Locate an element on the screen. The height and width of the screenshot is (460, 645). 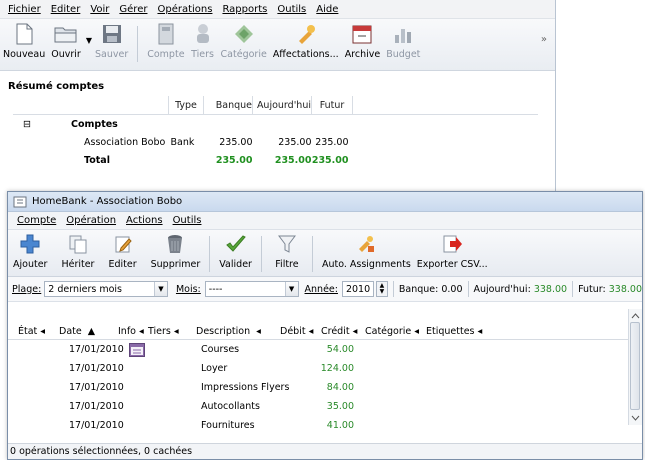
ajouter-button: Ajouter is located at coordinates (30, 251).